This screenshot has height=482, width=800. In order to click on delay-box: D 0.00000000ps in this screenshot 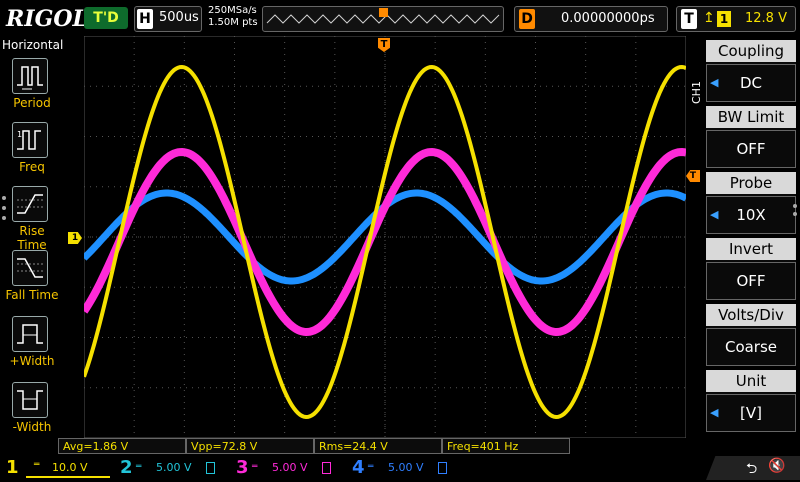, I will do `click(591, 19)`.